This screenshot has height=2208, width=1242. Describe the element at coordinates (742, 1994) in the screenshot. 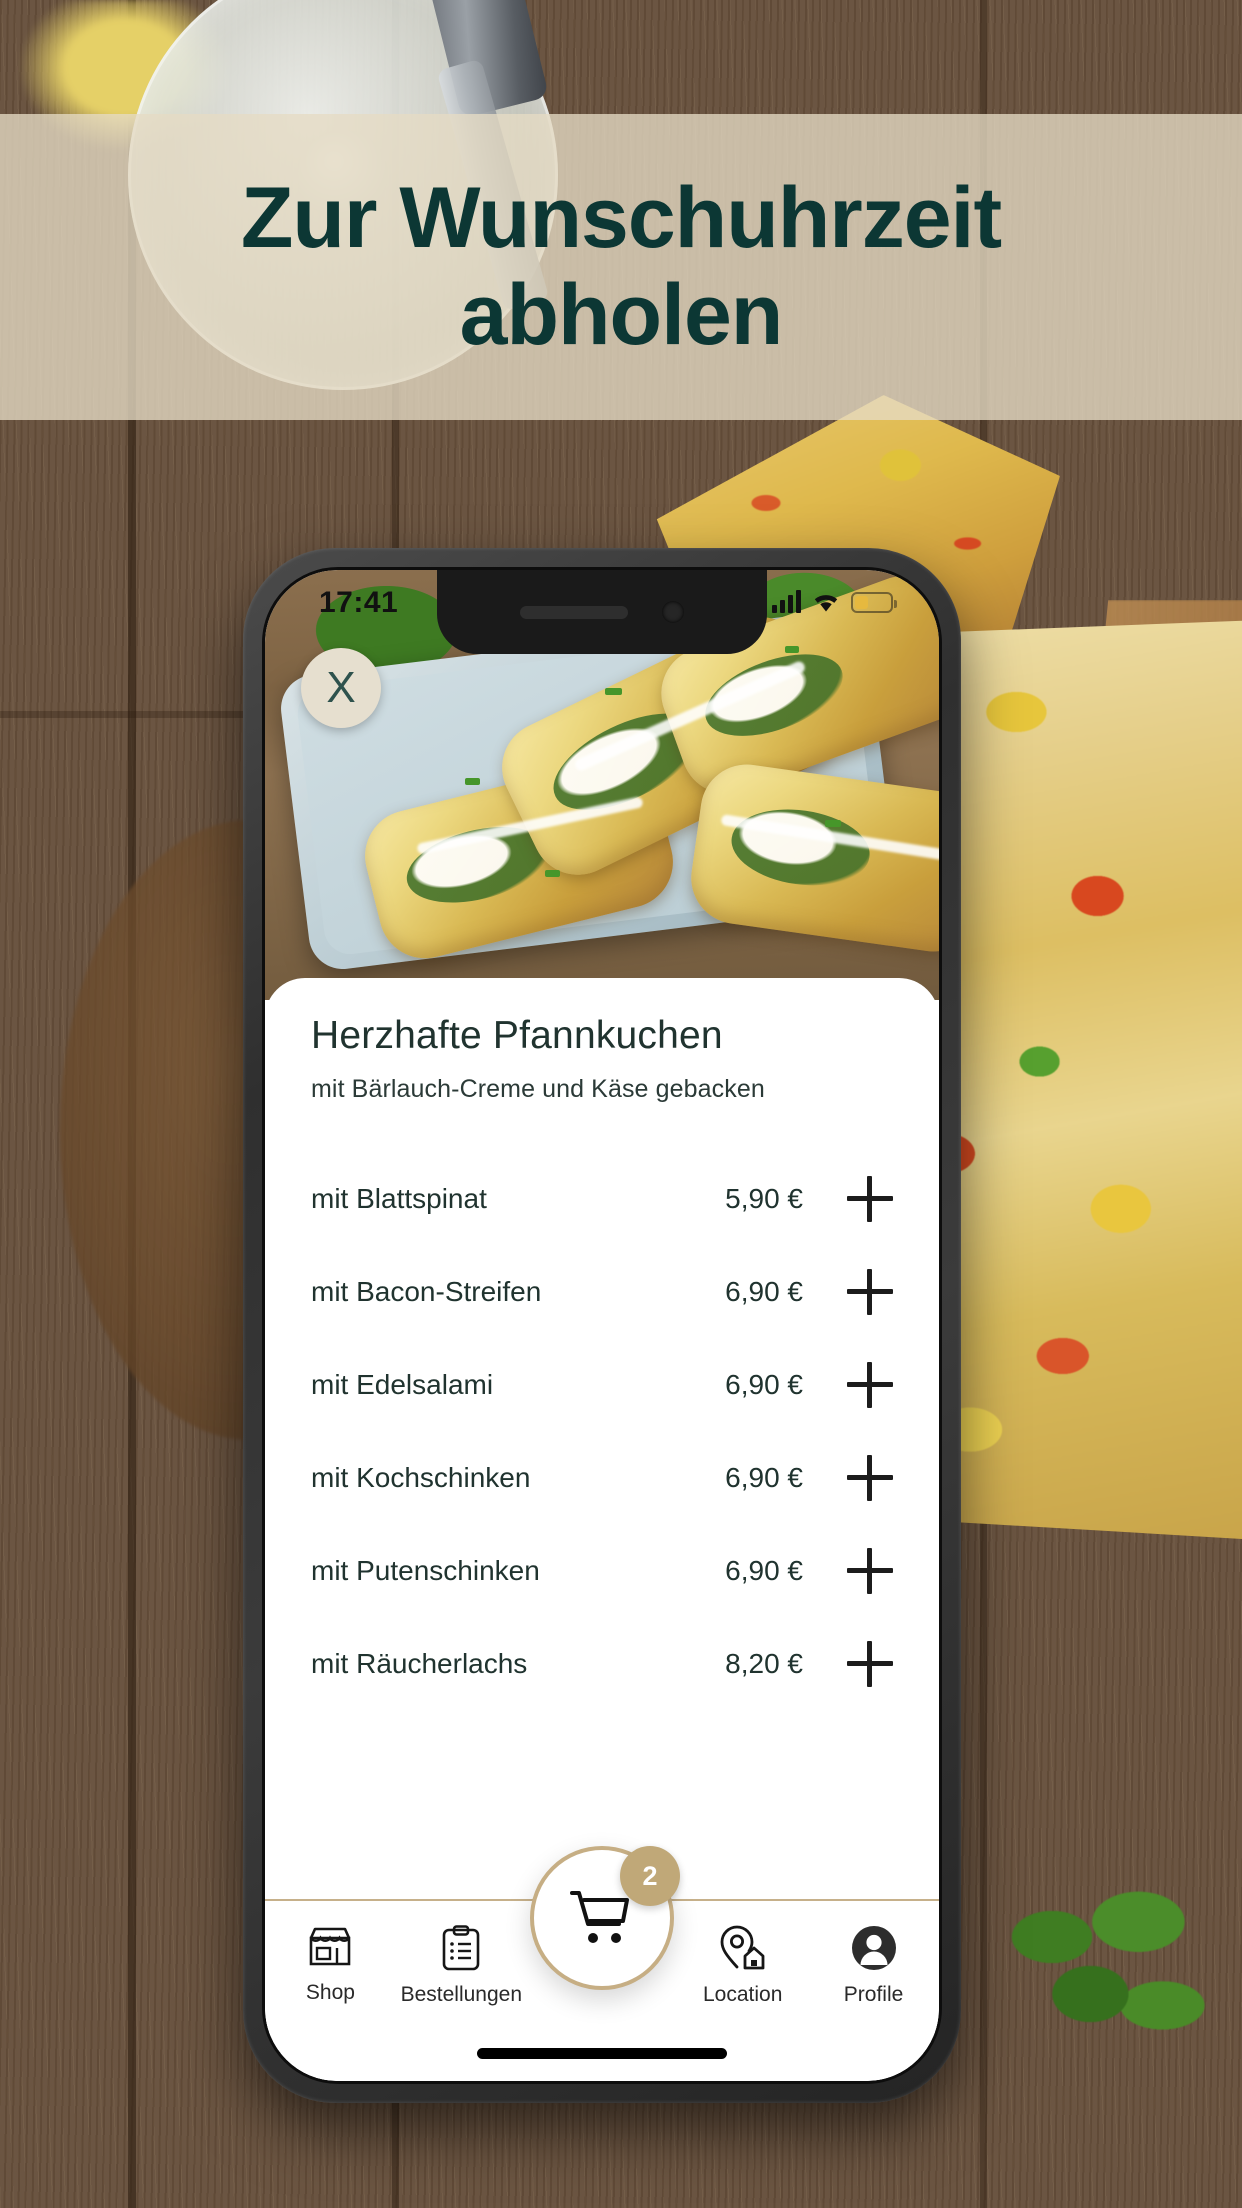

I see `nav-label-location: Location` at that location.